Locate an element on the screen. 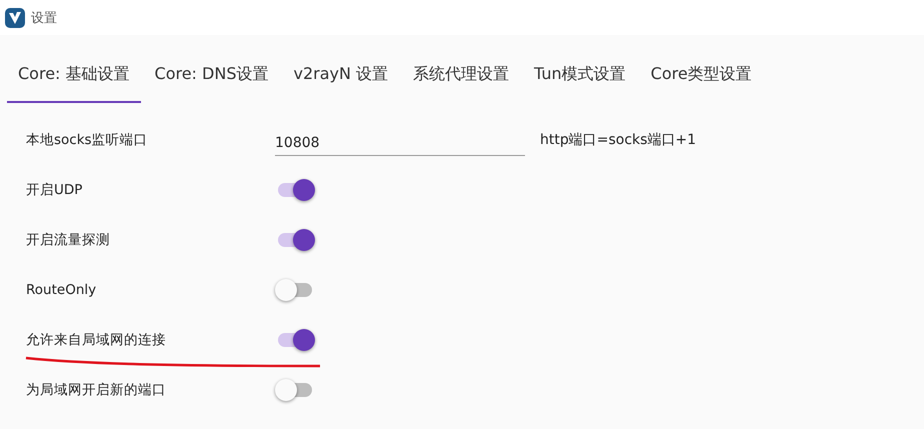 The image size is (924, 429). settings-tab: v2rayN 设置 is located at coordinates (341, 76).